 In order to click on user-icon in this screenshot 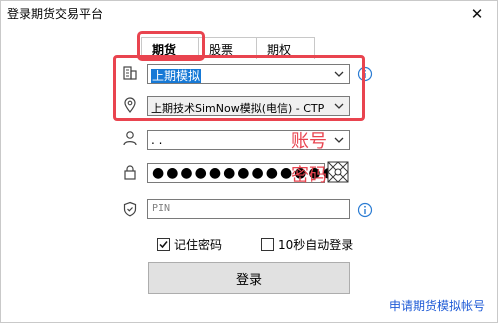, I will do `click(130, 138)`.